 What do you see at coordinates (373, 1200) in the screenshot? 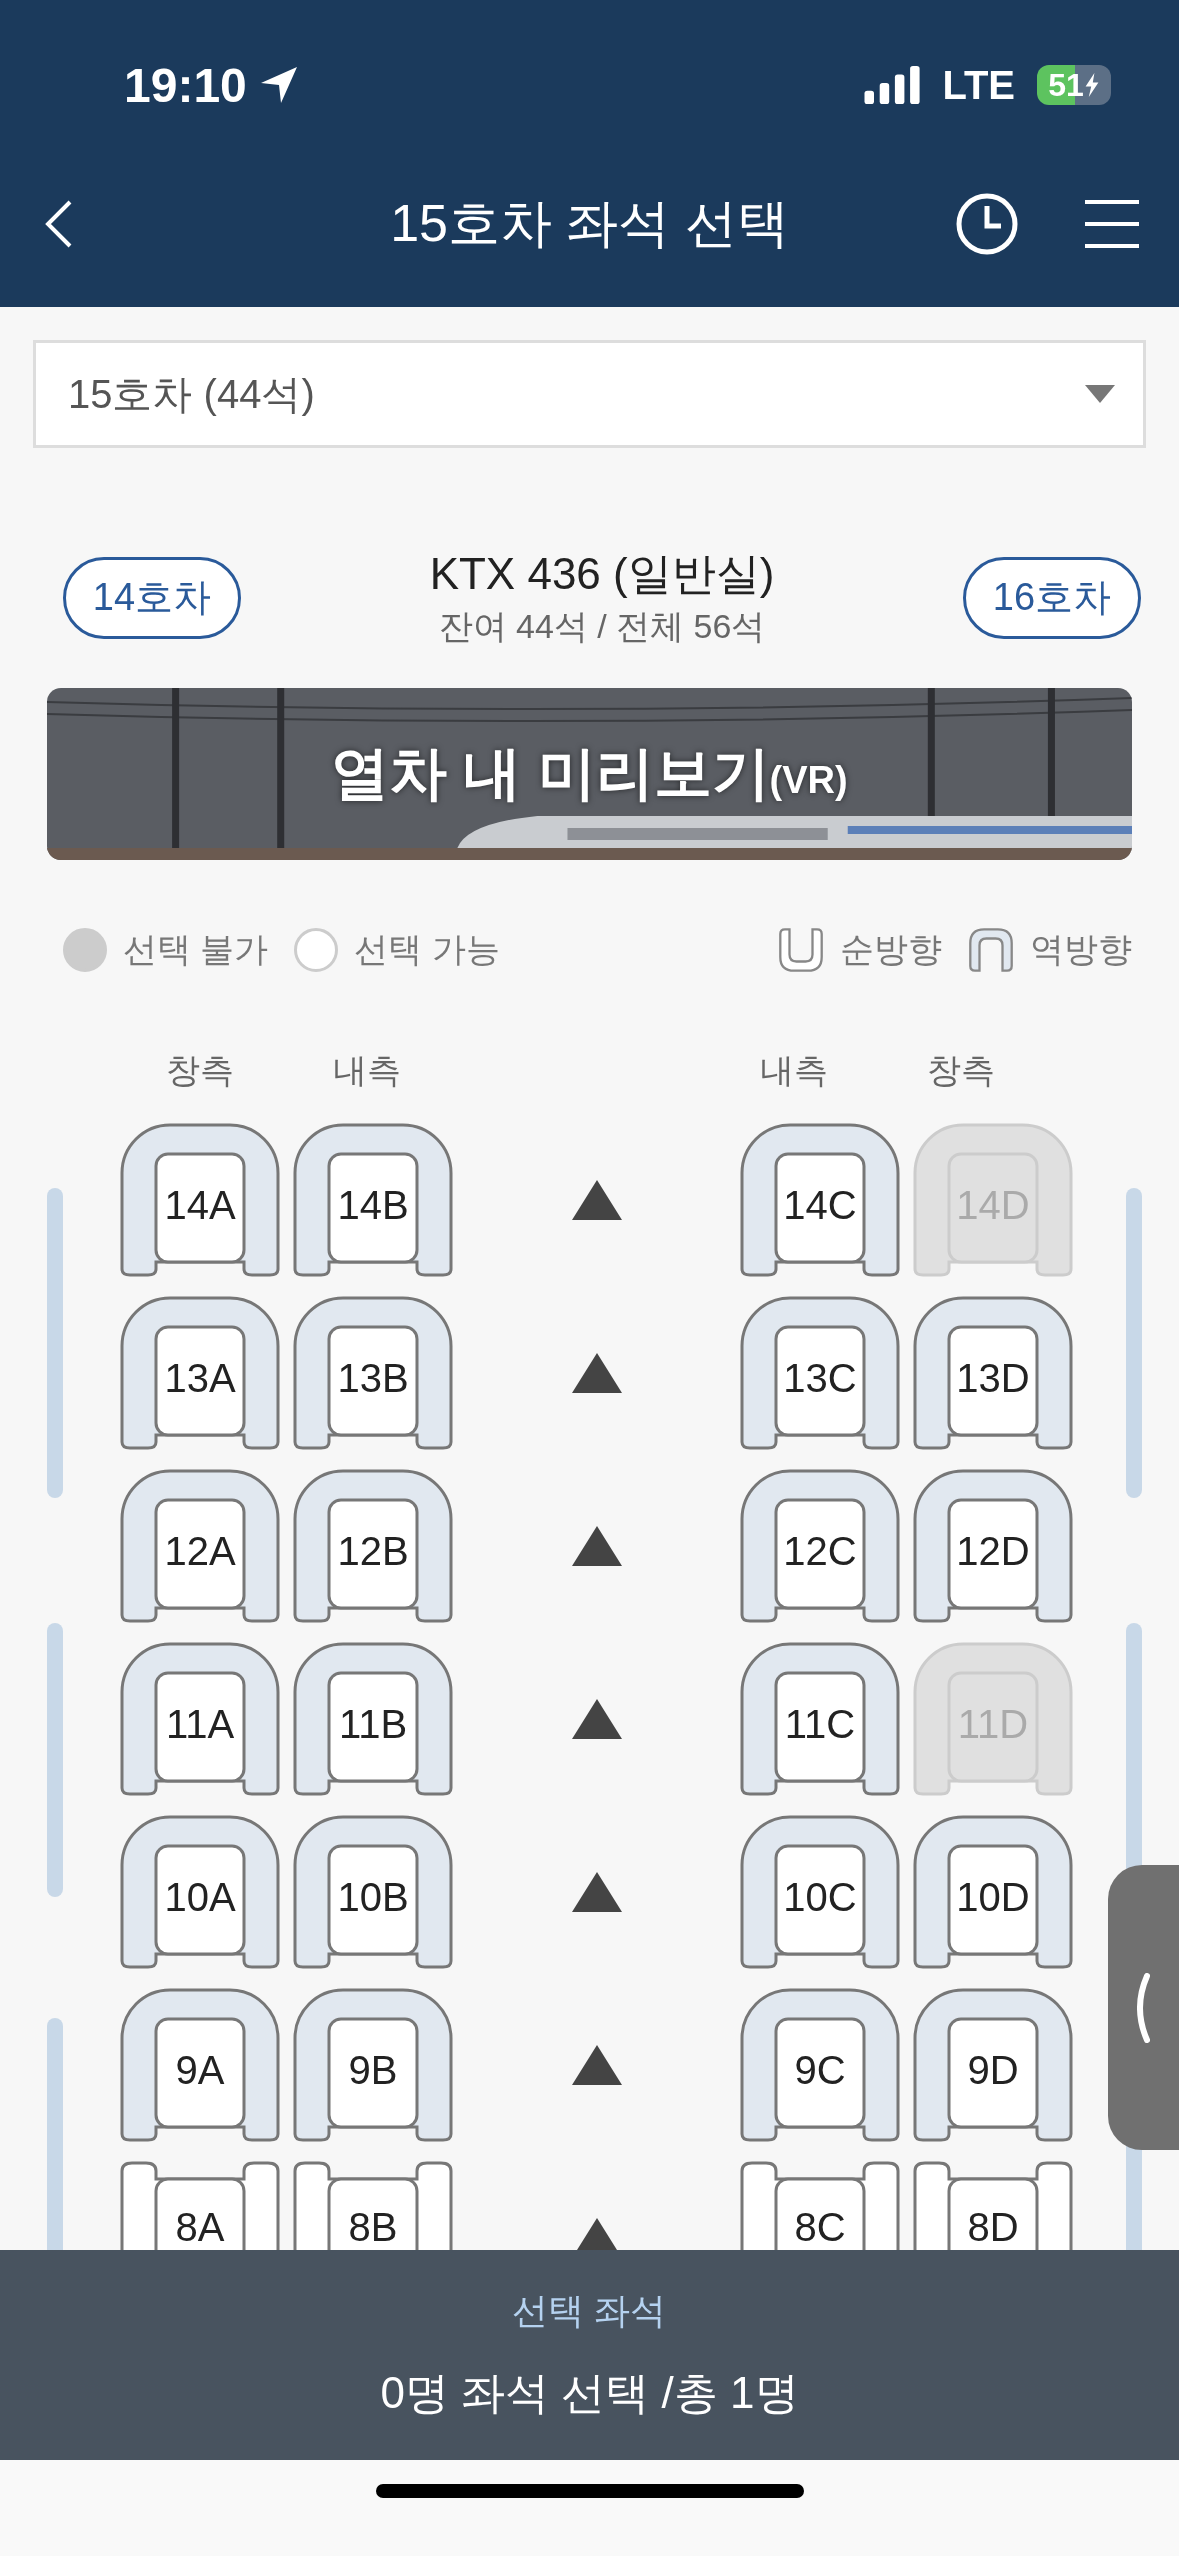
I see `seat-button: 14B` at bounding box center [373, 1200].